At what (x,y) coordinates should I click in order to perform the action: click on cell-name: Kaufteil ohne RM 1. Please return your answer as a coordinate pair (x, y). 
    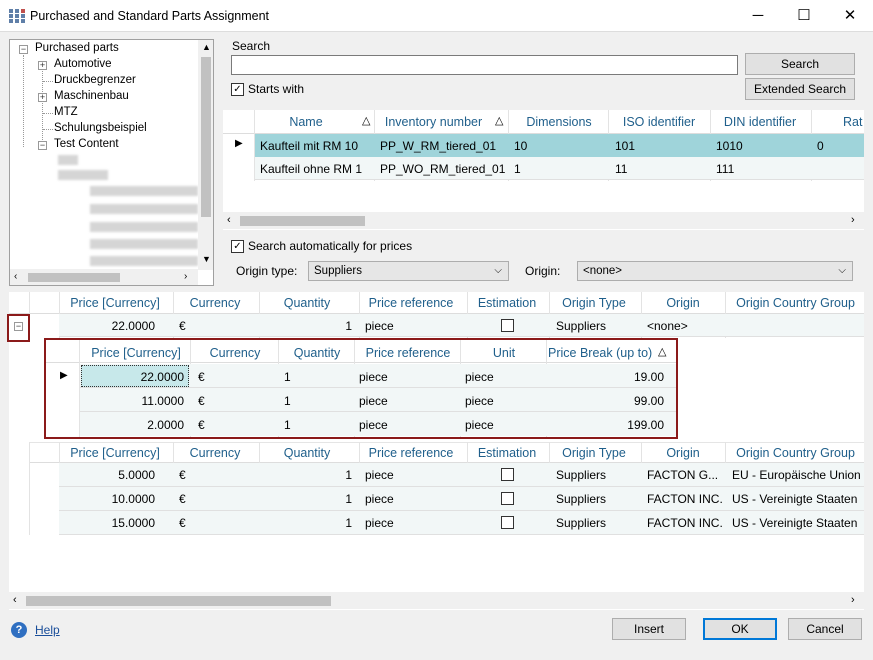
    Looking at the image, I should click on (311, 169).